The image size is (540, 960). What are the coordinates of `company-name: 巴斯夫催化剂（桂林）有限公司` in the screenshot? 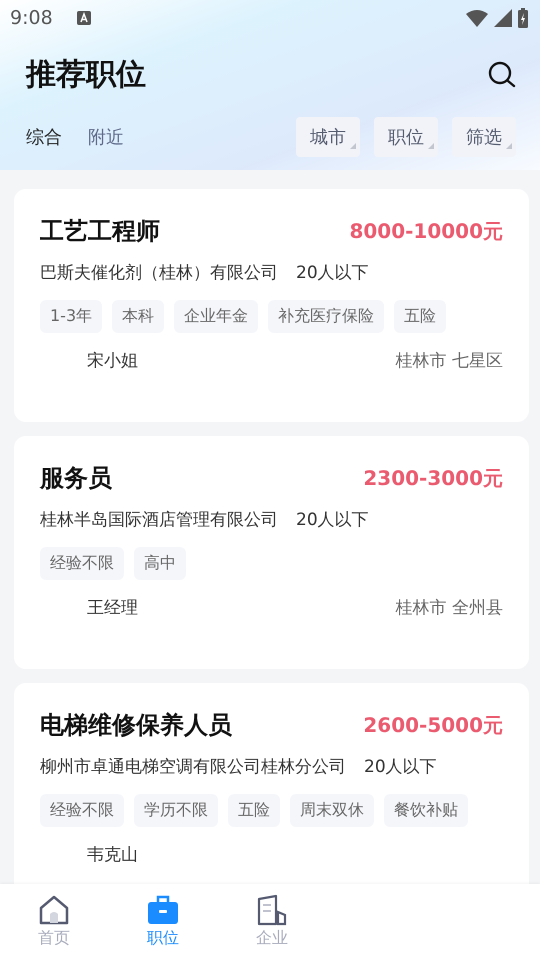 It's located at (159, 273).